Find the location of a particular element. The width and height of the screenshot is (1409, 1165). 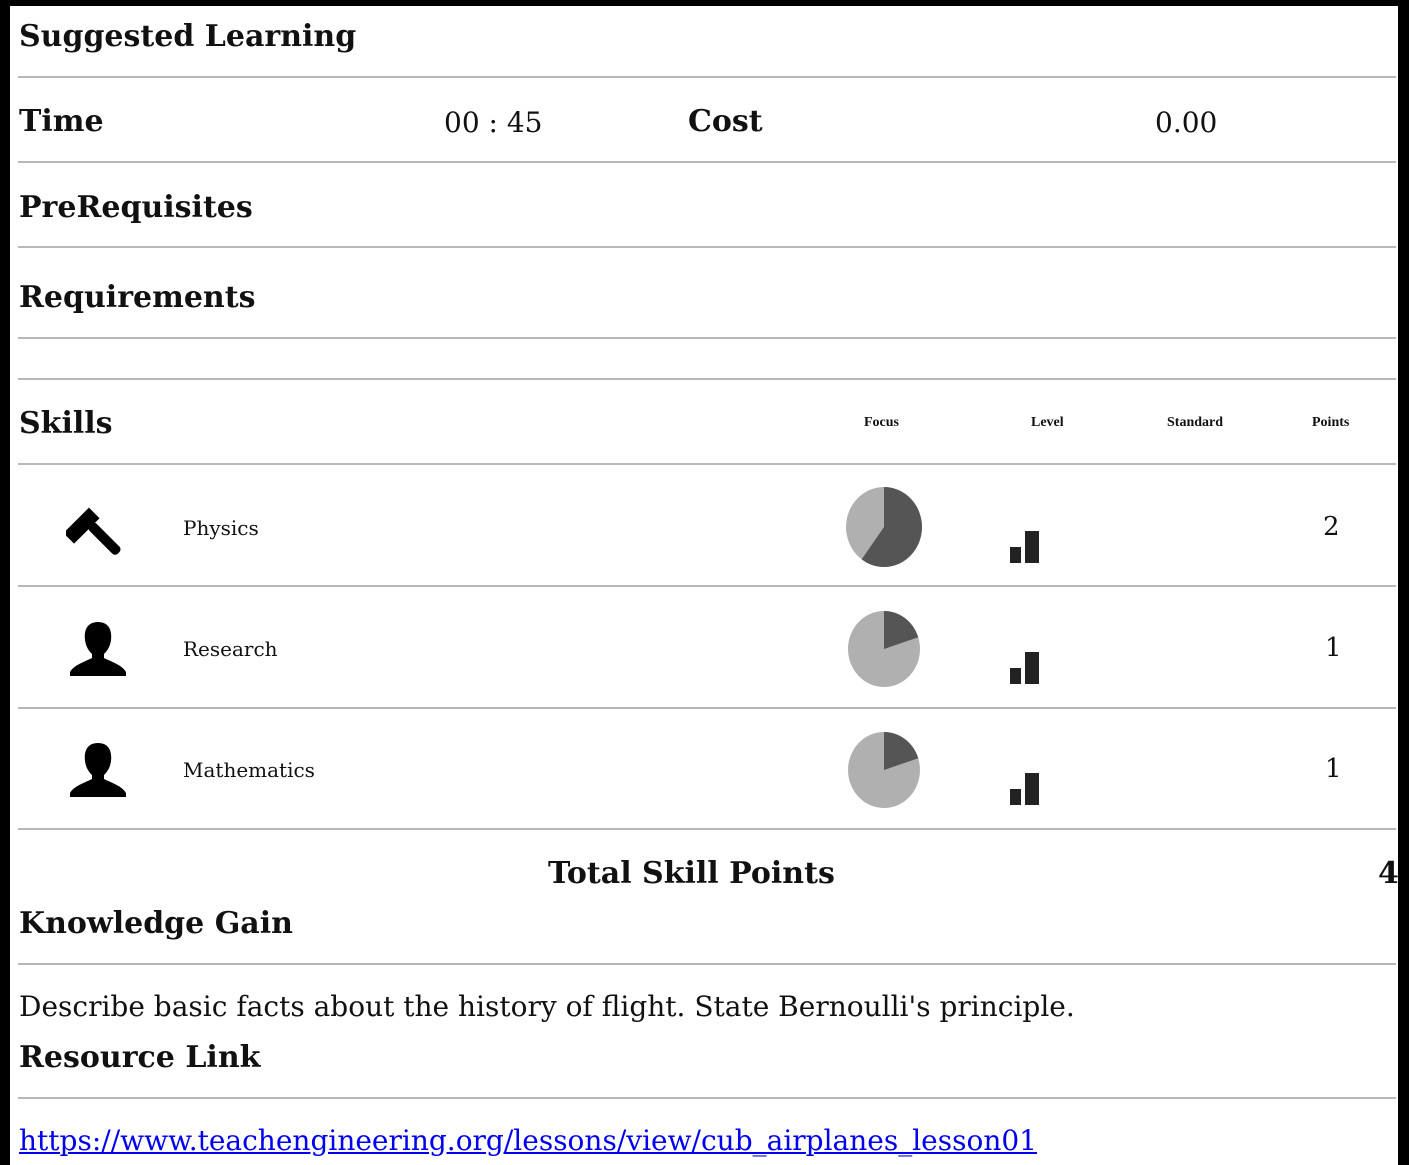

page-title: Suggested Learning is located at coordinates (188, 36).